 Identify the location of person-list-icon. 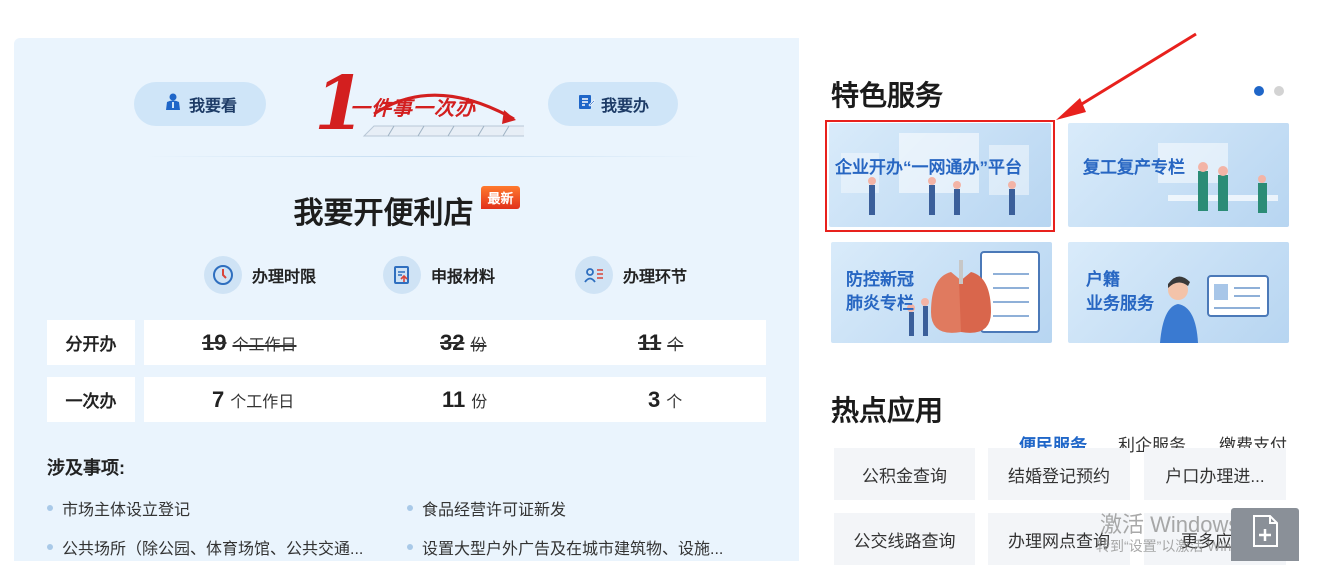
(594, 275).